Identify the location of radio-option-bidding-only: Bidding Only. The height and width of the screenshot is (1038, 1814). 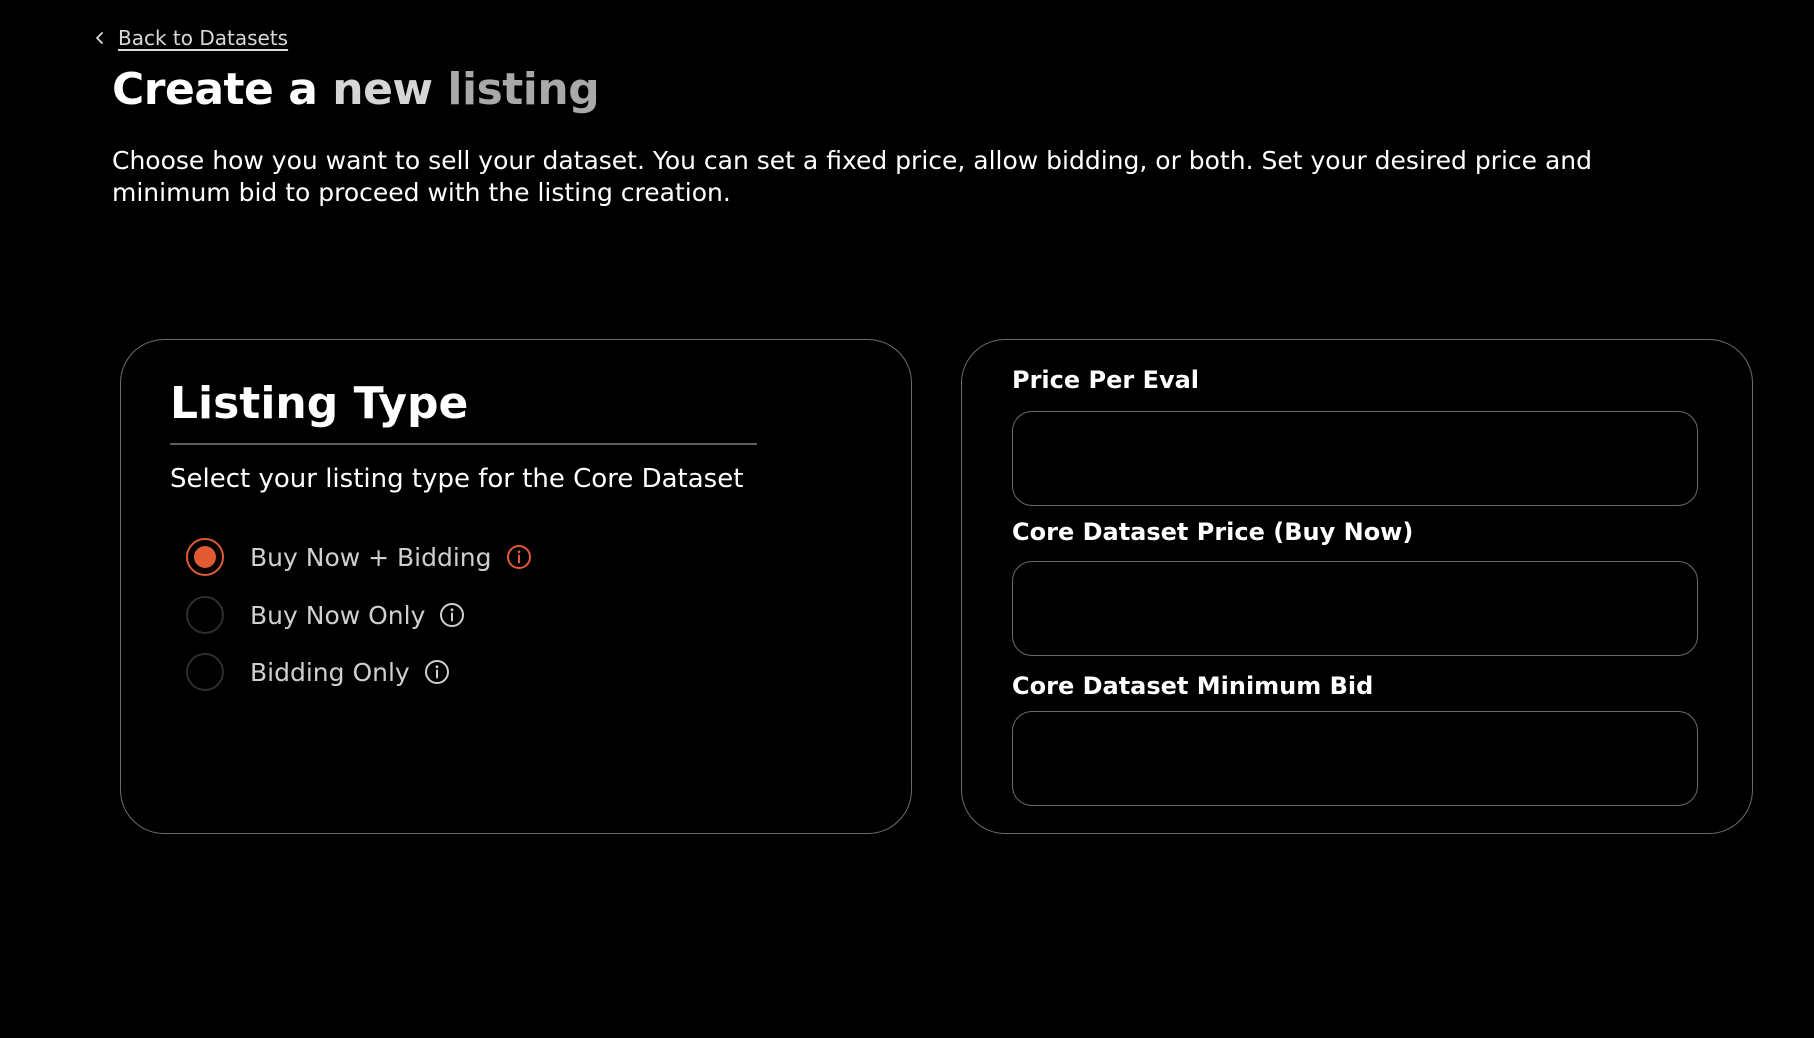
(318, 672).